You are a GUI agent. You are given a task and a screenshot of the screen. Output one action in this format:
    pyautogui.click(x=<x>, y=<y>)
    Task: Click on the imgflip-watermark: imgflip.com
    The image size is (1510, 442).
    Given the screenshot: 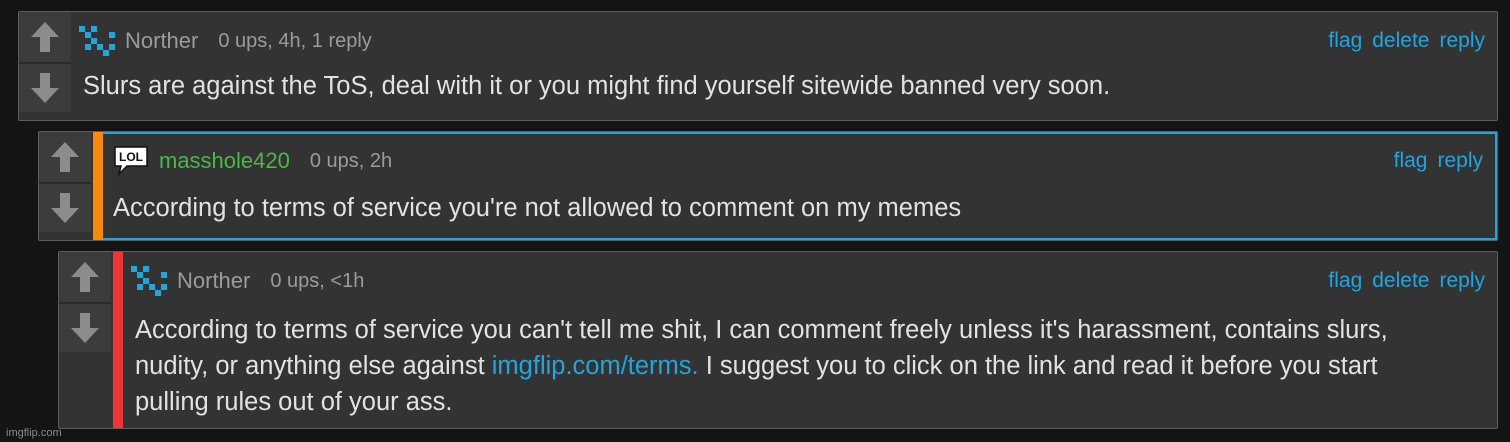 What is the action you would take?
    pyautogui.click(x=34, y=433)
    